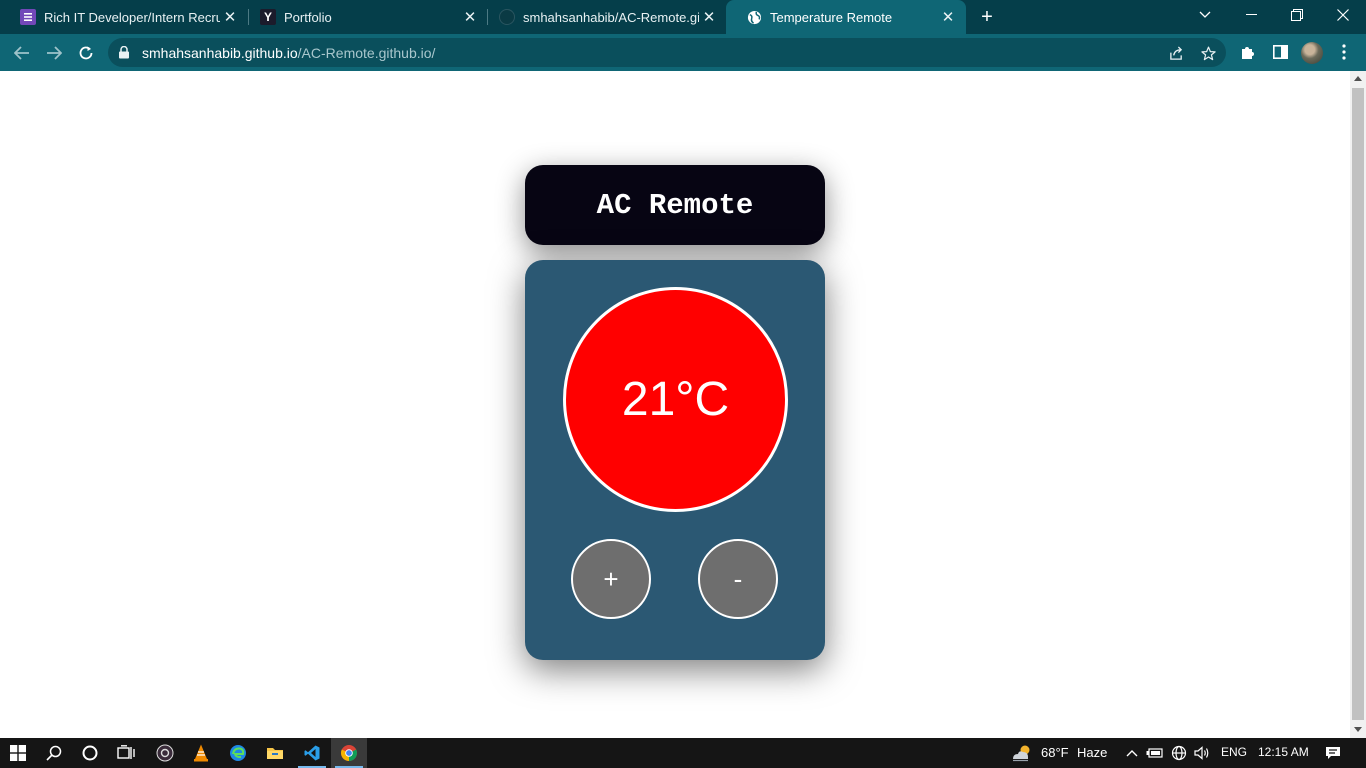  I want to click on close-window-icon, so click(1343, 15).